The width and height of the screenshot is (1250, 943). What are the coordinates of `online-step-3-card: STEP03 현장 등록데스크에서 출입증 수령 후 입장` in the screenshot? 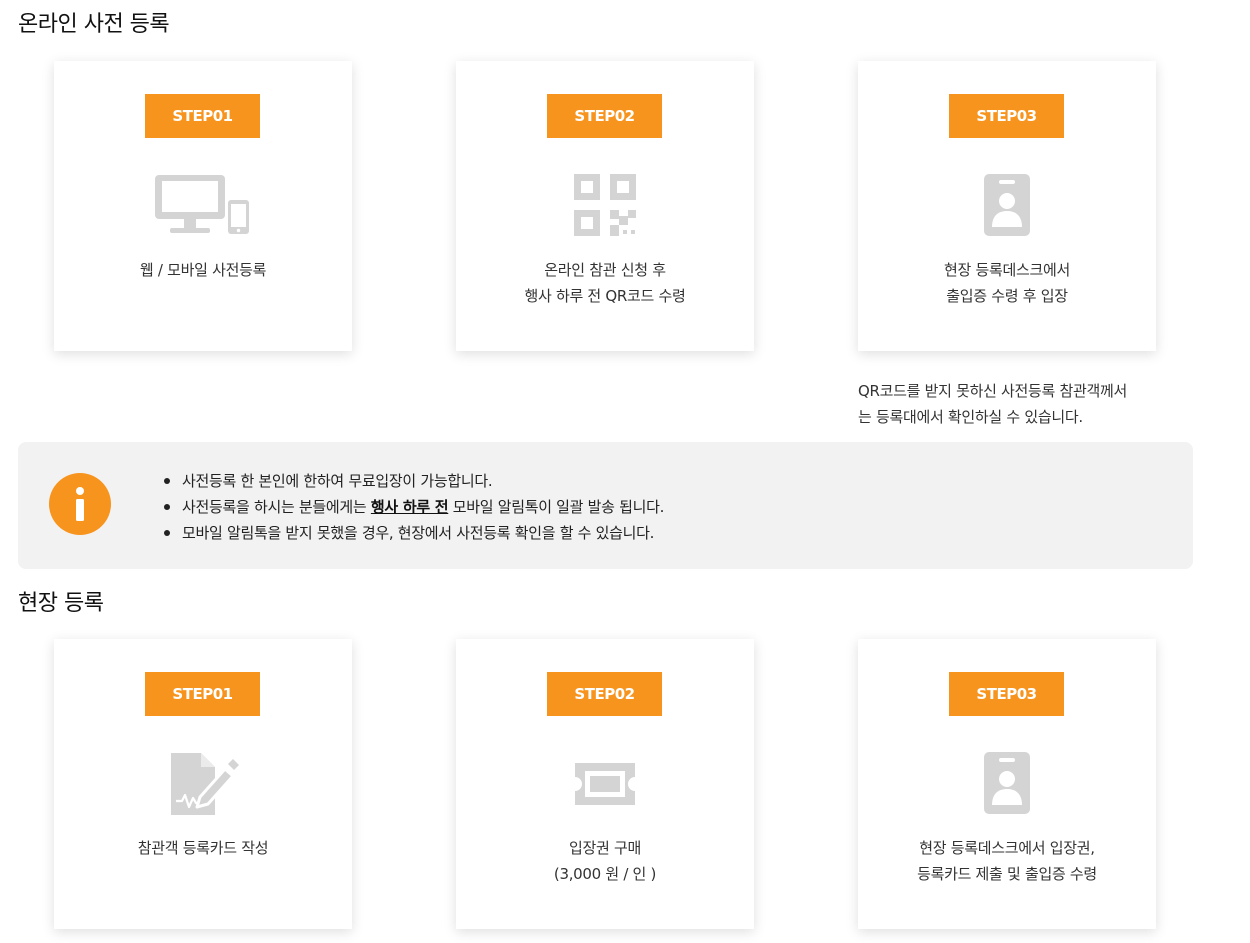 It's located at (1007, 206).